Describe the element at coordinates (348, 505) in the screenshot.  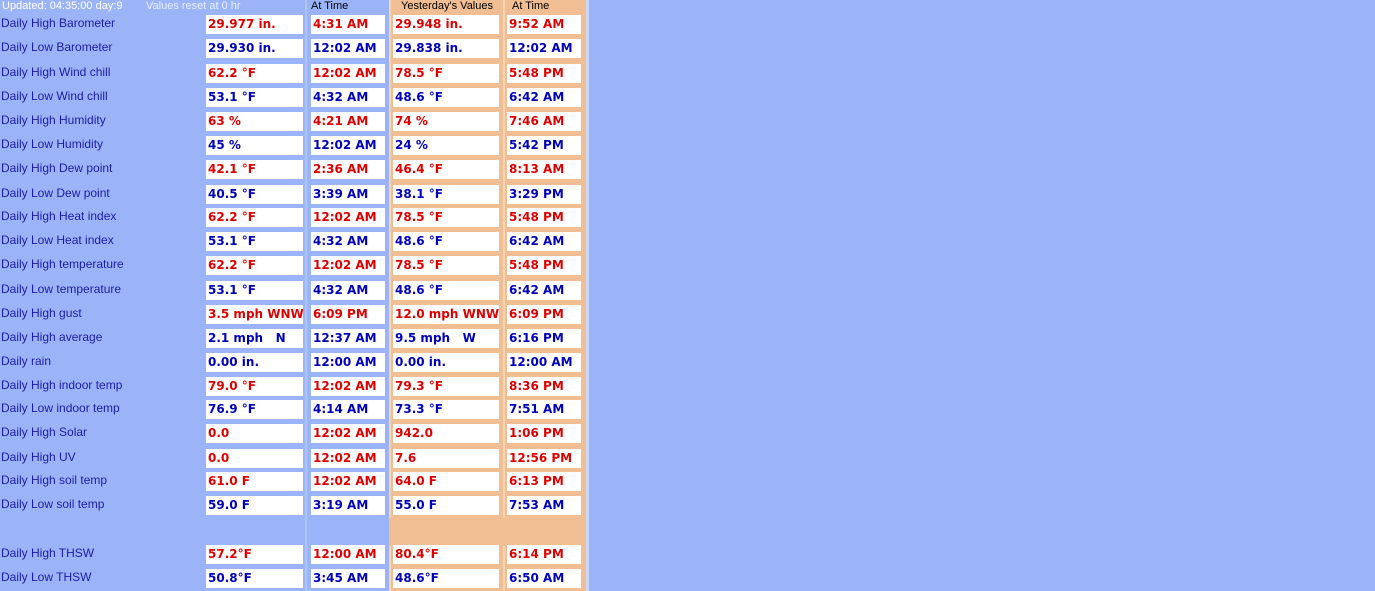
I see `today-time: 3:19 AM` at that location.